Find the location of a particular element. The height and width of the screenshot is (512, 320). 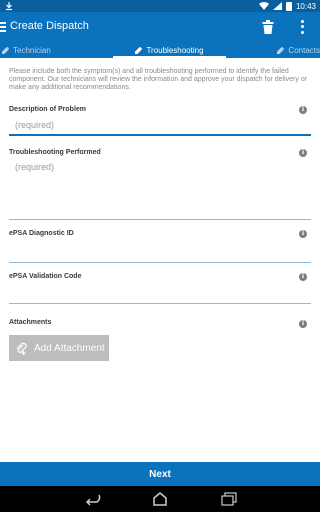

tab-label: Technician is located at coordinates (32, 50).